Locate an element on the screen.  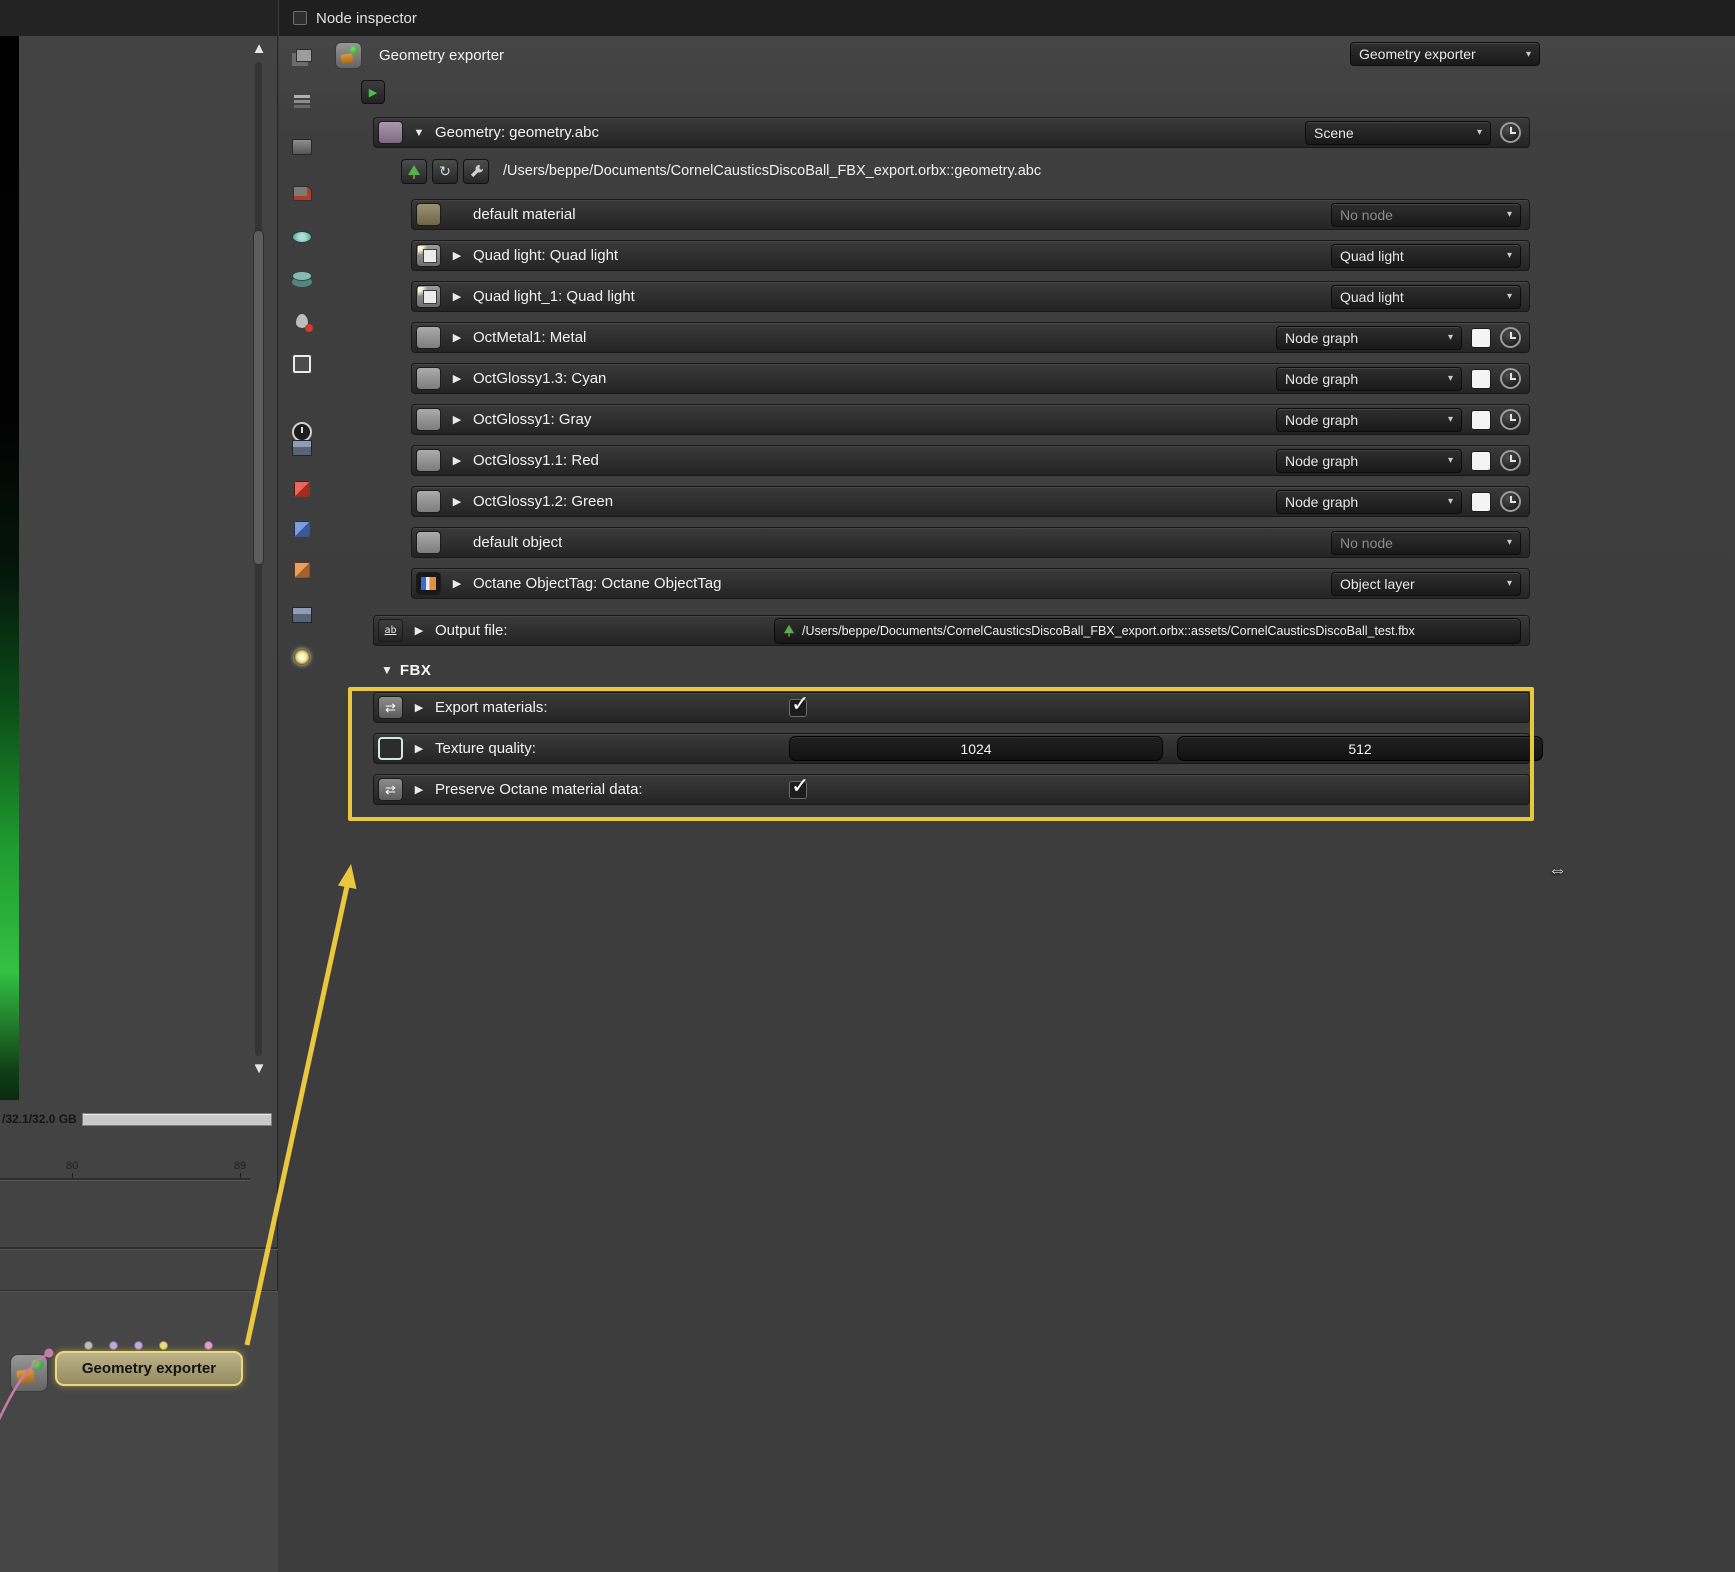
image-file-icon is located at coordinates (302, 615).